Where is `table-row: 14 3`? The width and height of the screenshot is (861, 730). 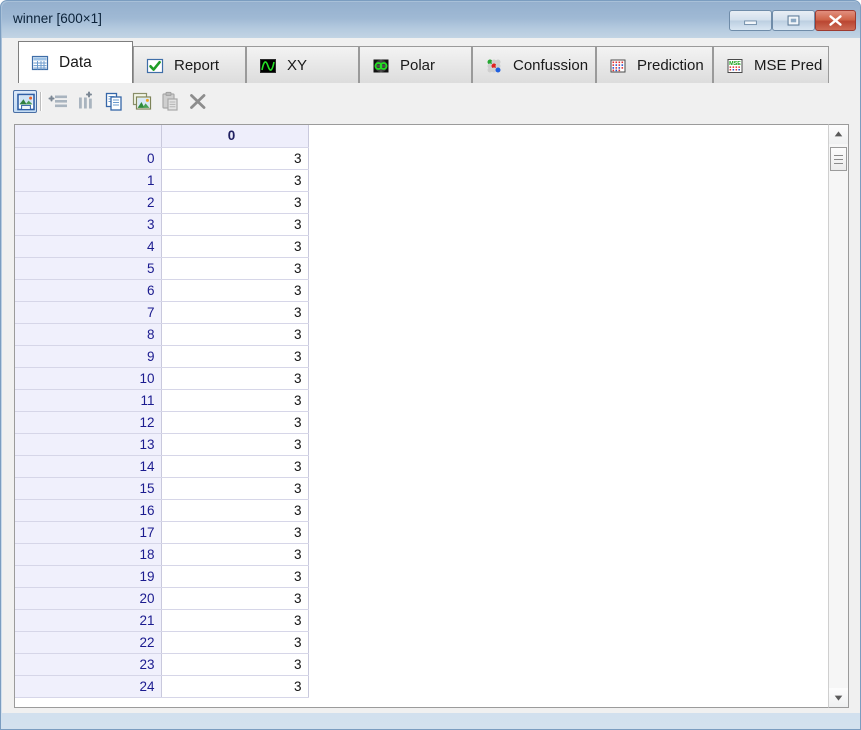
table-row: 14 3 is located at coordinates (162, 466).